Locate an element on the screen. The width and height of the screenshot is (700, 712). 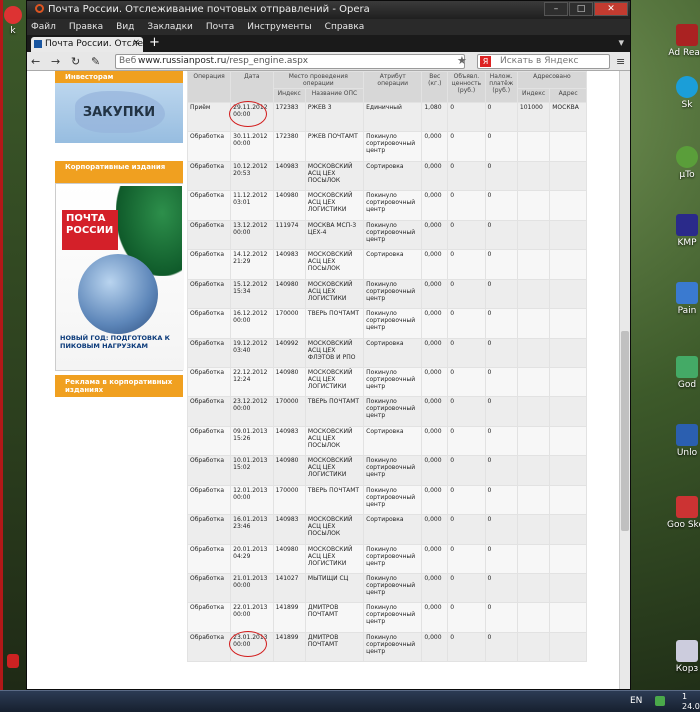
investors-link: Инвесторам is located at coordinates (119, 77).